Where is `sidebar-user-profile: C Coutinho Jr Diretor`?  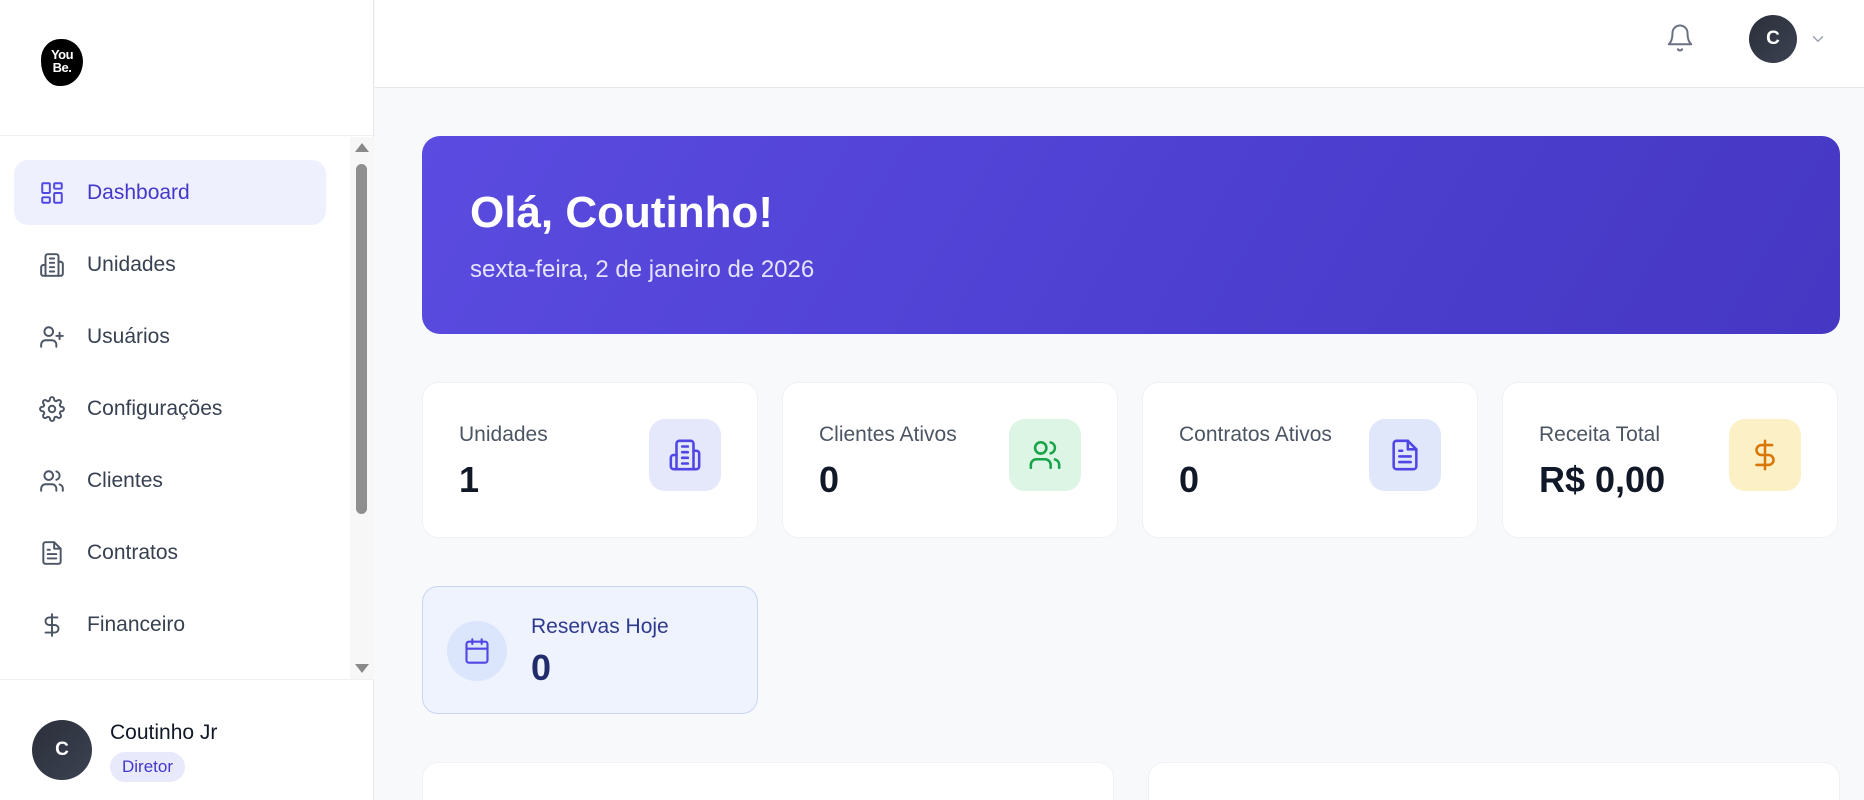 sidebar-user-profile: C Coutinho Jr Diretor is located at coordinates (187, 739).